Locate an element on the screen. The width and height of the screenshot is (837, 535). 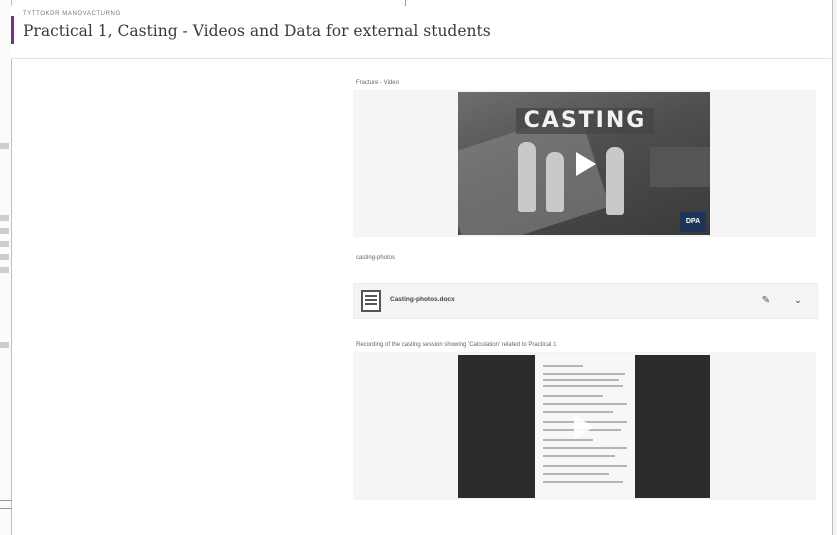
file-section-label: casting-photos is located at coordinates (376, 258).